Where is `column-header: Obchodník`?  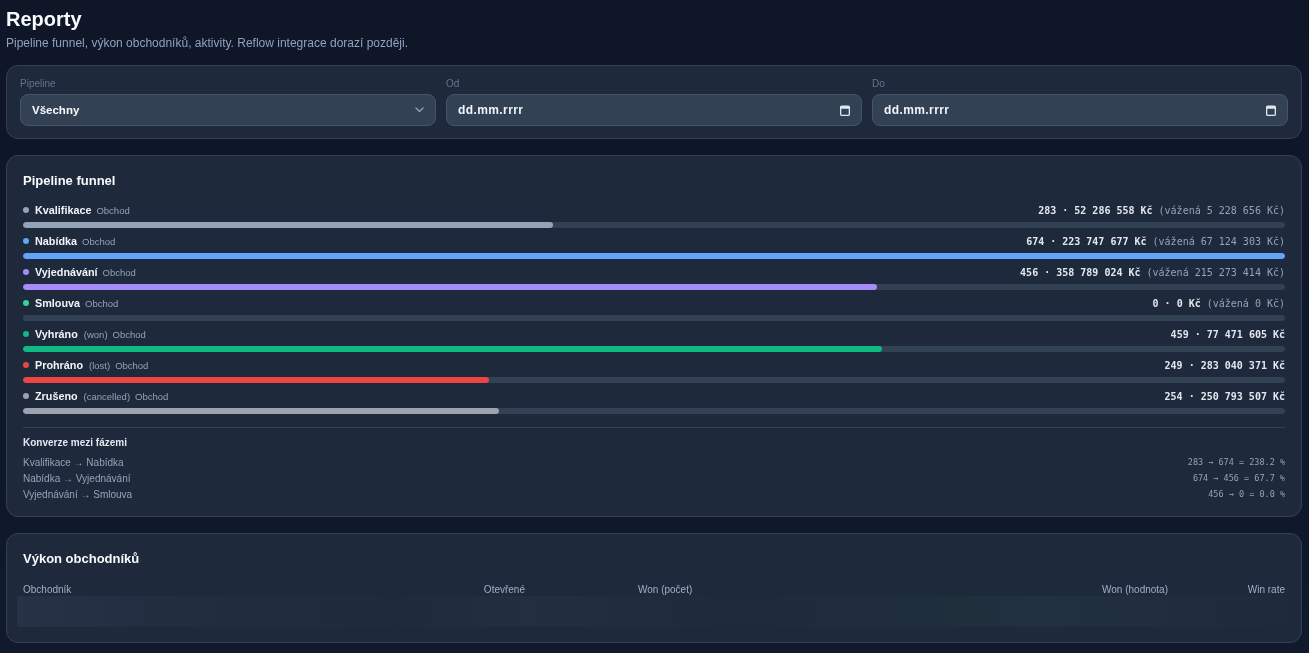 column-header: Obchodník is located at coordinates (47, 590).